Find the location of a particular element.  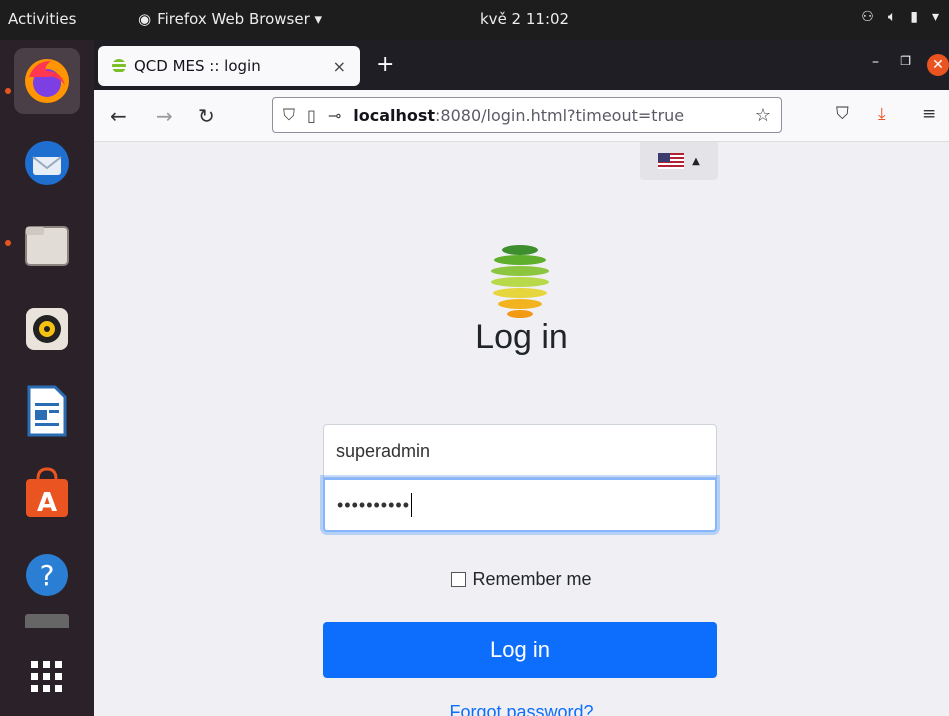

writer-icon is located at coordinates (47, 411).